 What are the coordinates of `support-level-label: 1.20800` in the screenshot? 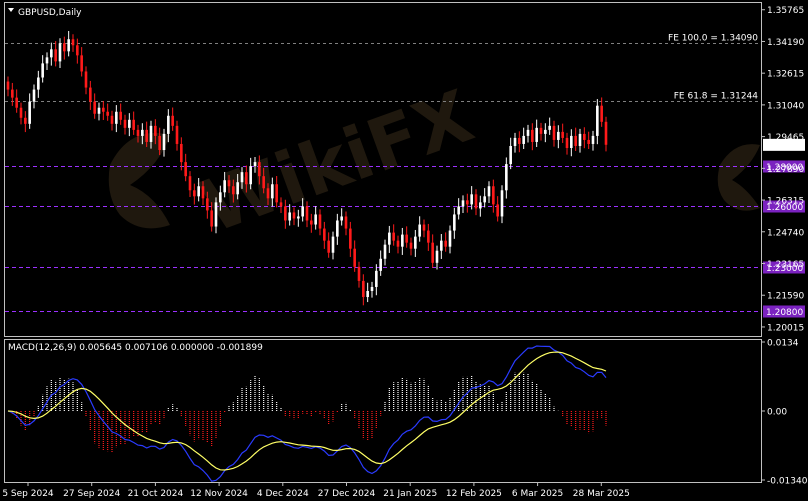 It's located at (784, 313).